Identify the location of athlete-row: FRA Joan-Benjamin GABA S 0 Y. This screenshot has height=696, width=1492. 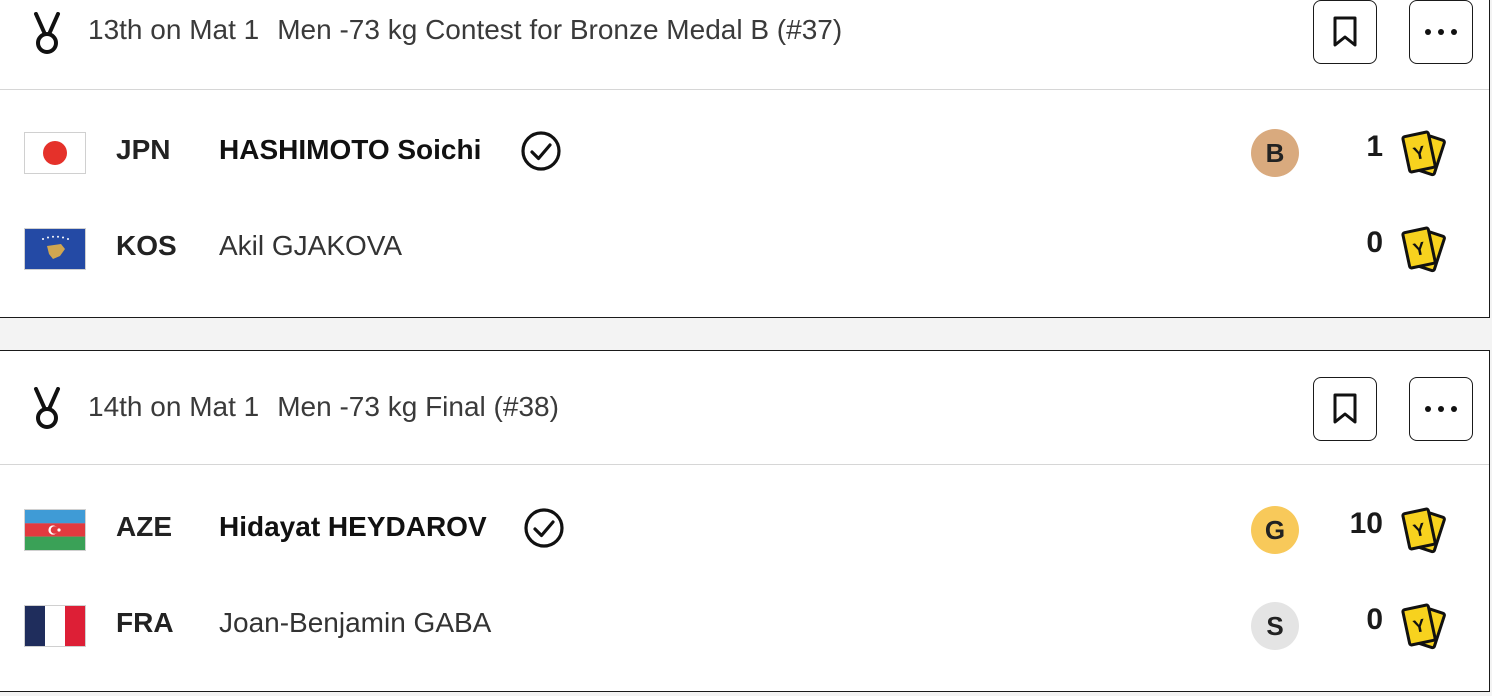
(744, 626).